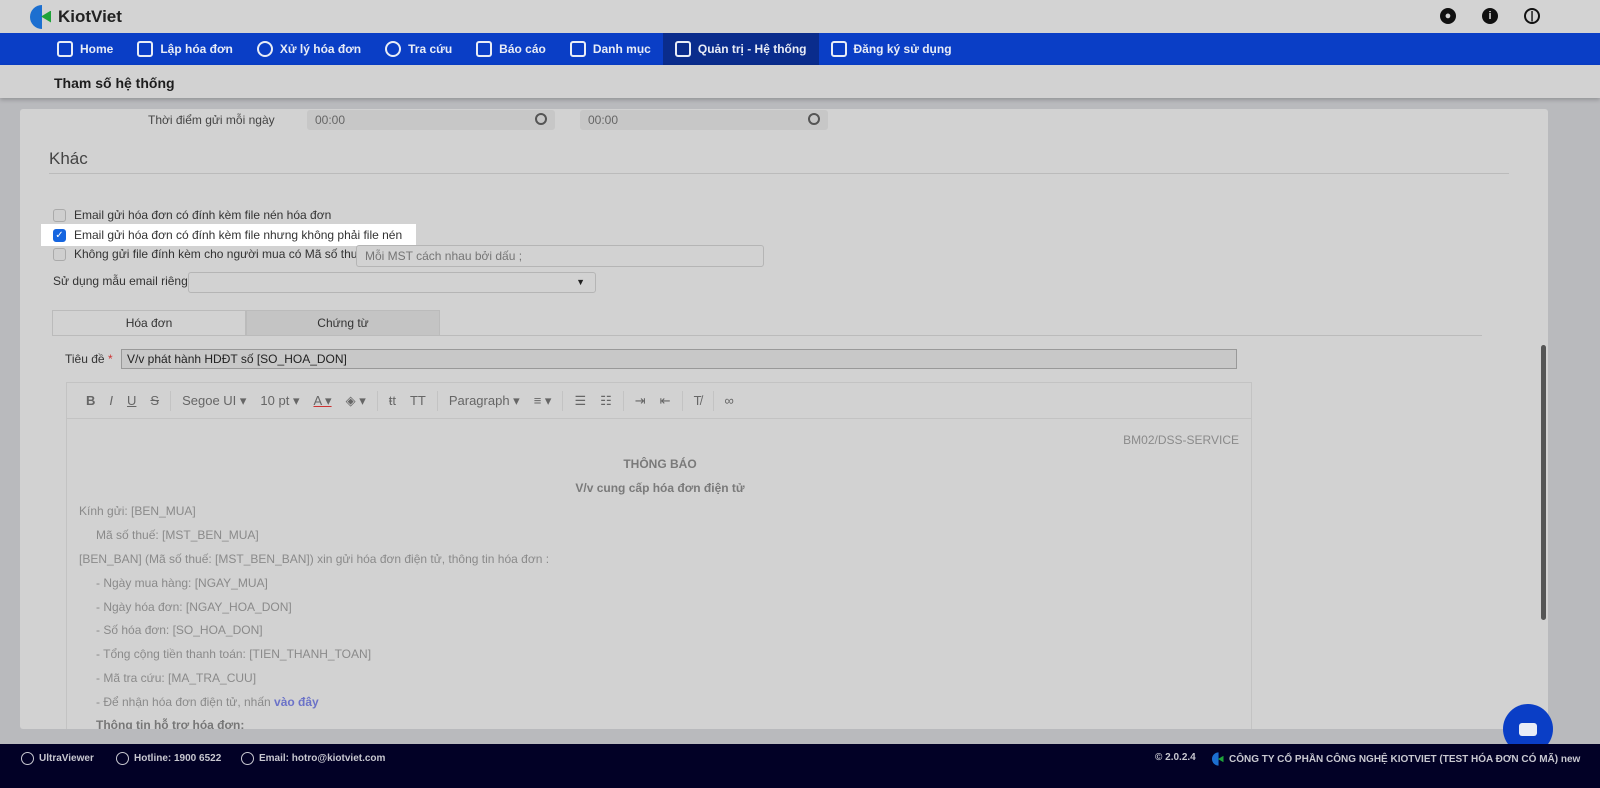 Image resolution: width=1600 pixels, height=788 pixels. I want to click on body-line: - Số hóa đơn: [SO_HOA_DON], so click(179, 630).